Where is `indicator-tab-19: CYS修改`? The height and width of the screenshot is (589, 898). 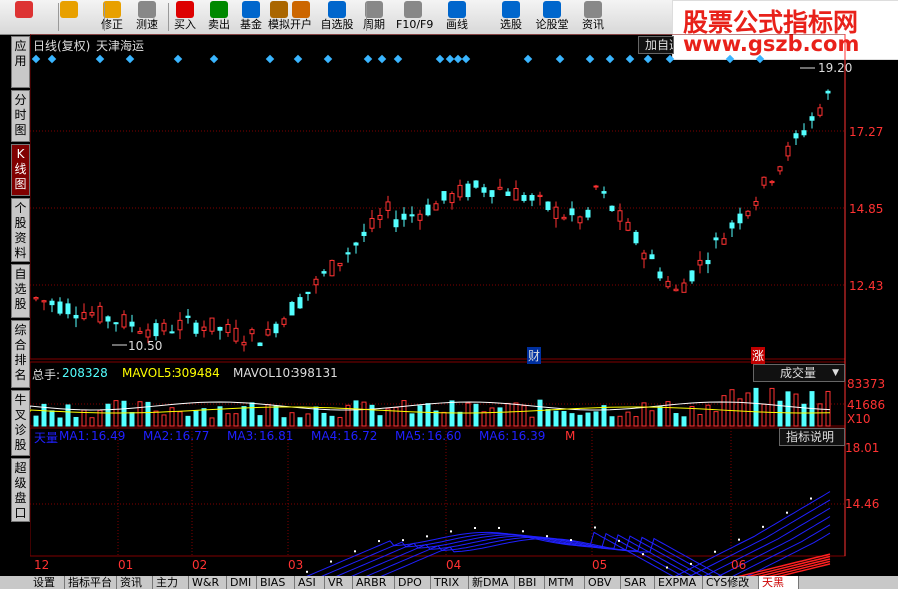
indicator-tab-19: CYS修改 is located at coordinates (731, 582).